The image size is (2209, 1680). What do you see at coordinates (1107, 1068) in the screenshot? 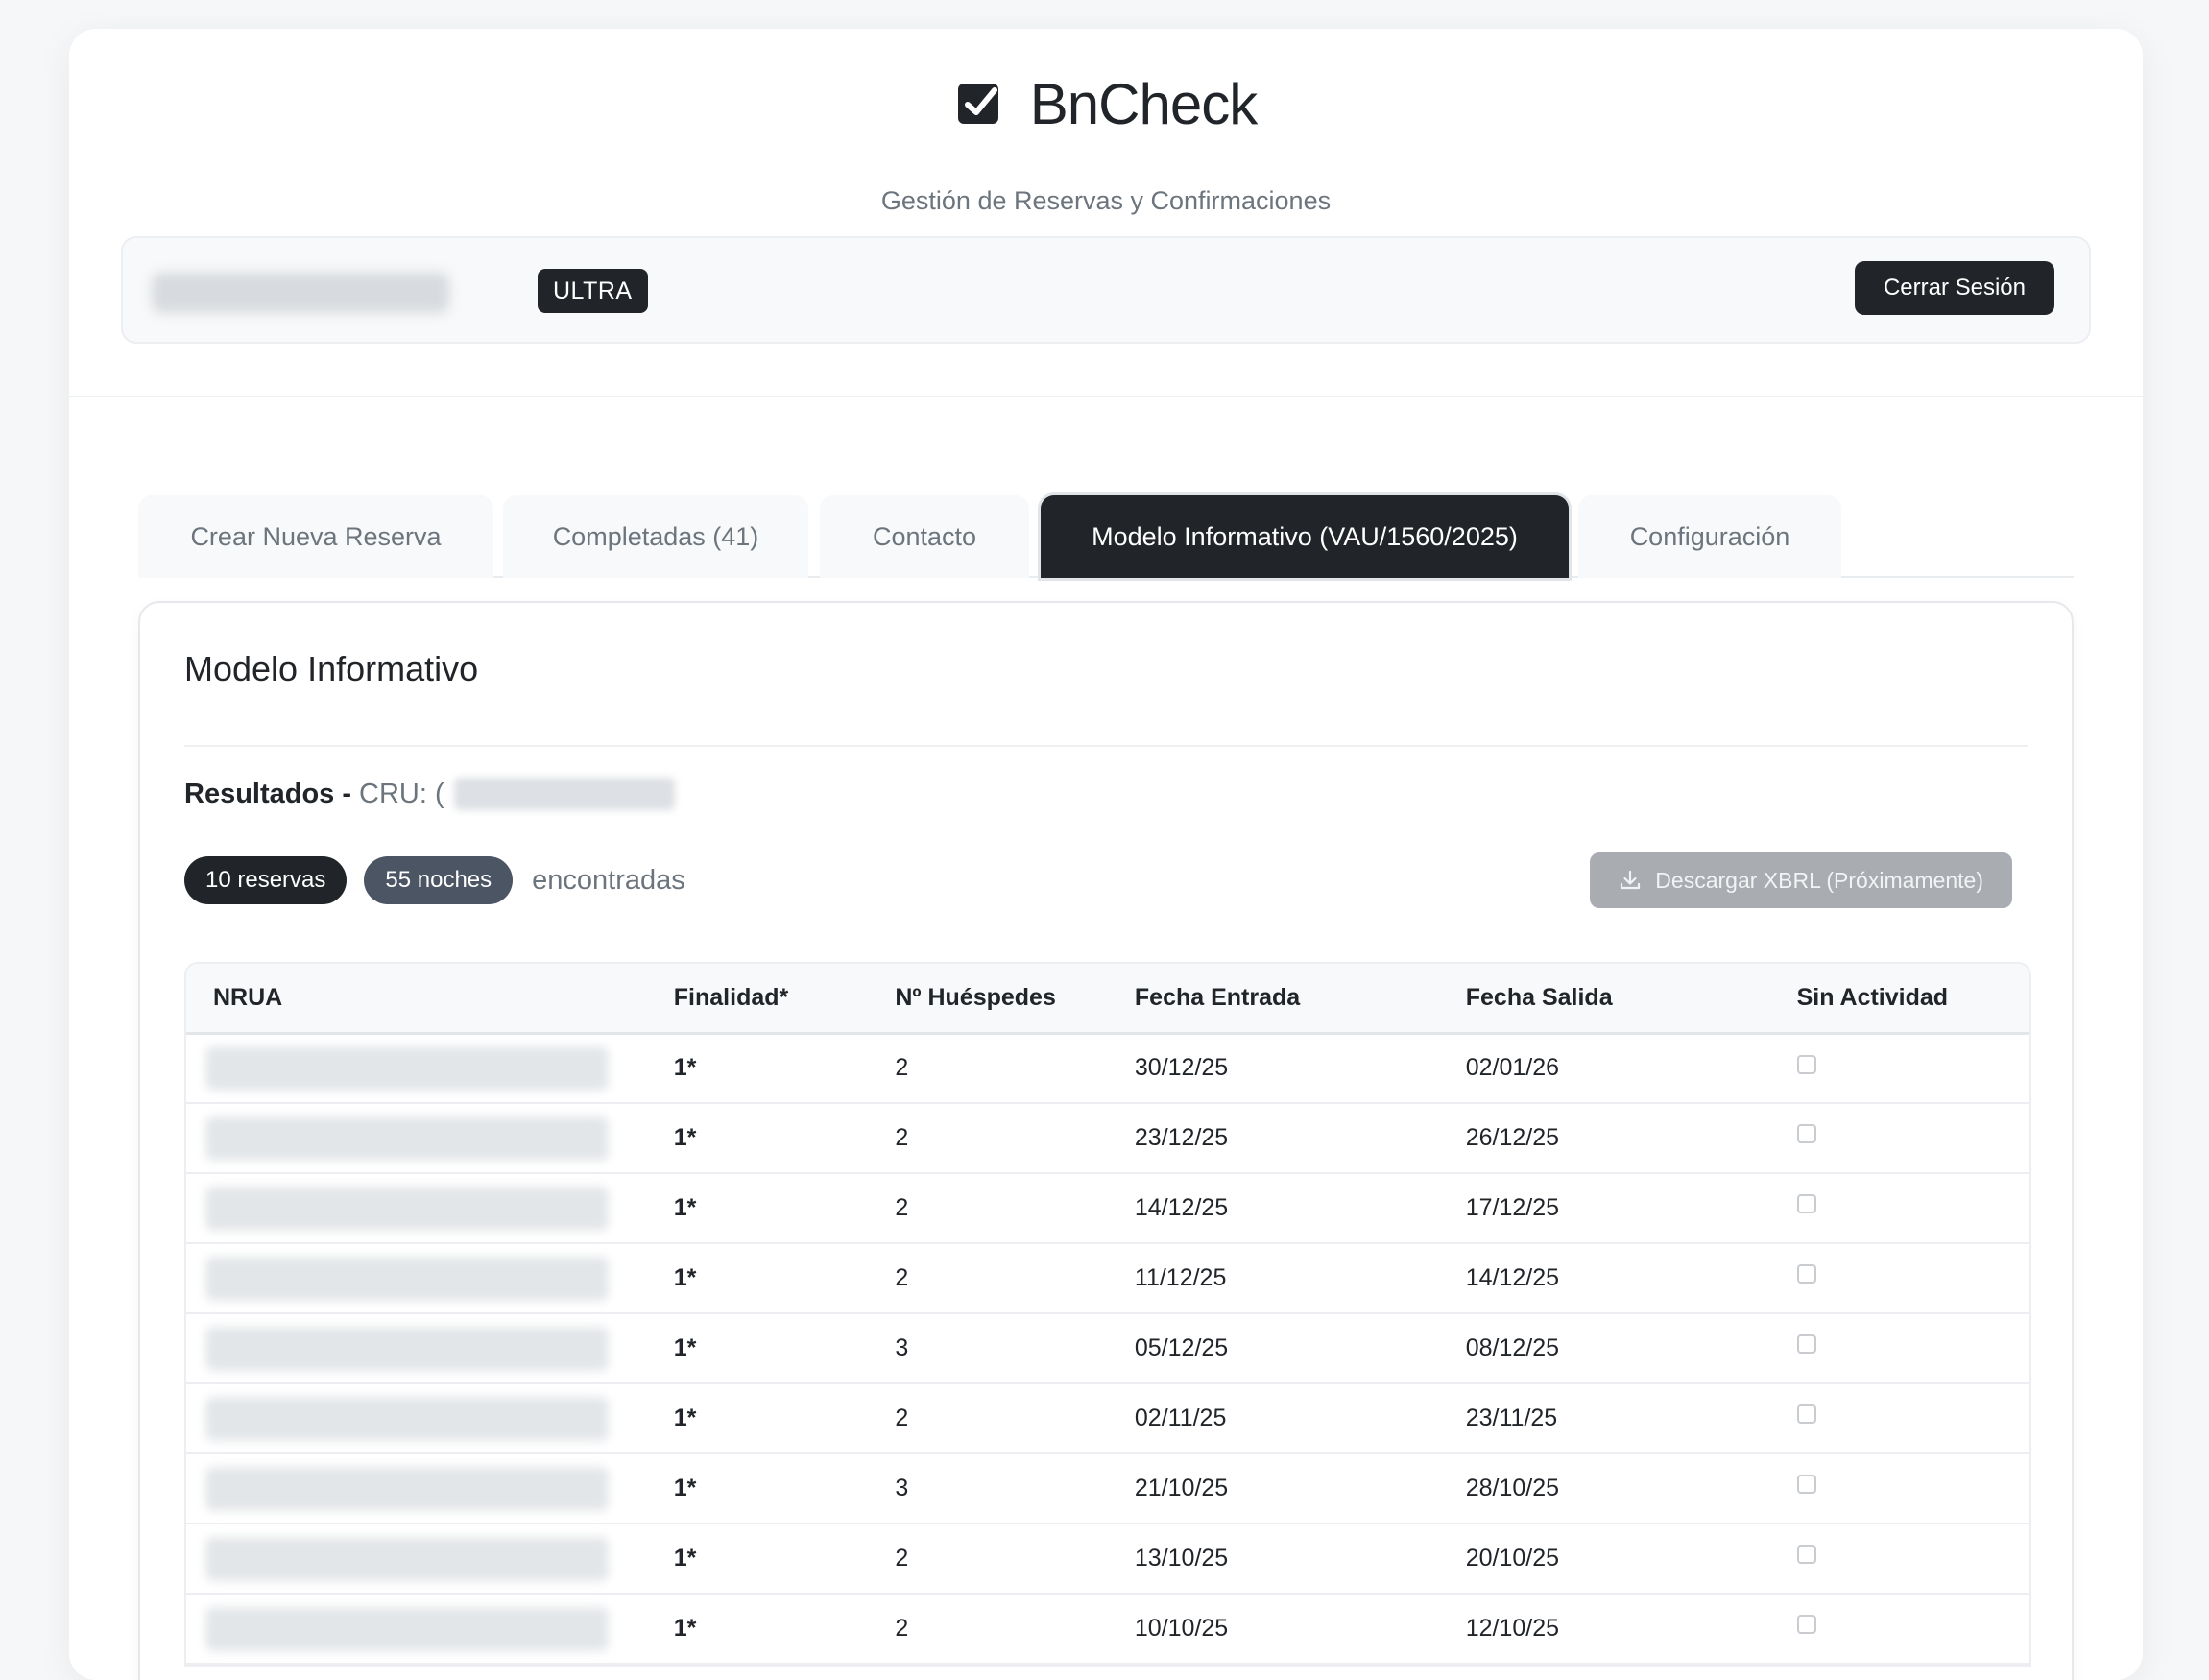
I see `table-row: 1* 2 30/12/25 02/01/26` at bounding box center [1107, 1068].